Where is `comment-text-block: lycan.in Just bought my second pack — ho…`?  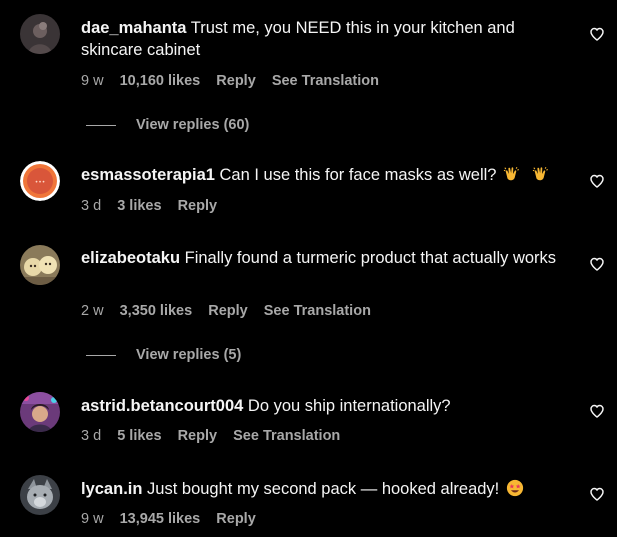
comment-text-block: lycan.in Just bought my second pack — ho… is located at coordinates (321, 489).